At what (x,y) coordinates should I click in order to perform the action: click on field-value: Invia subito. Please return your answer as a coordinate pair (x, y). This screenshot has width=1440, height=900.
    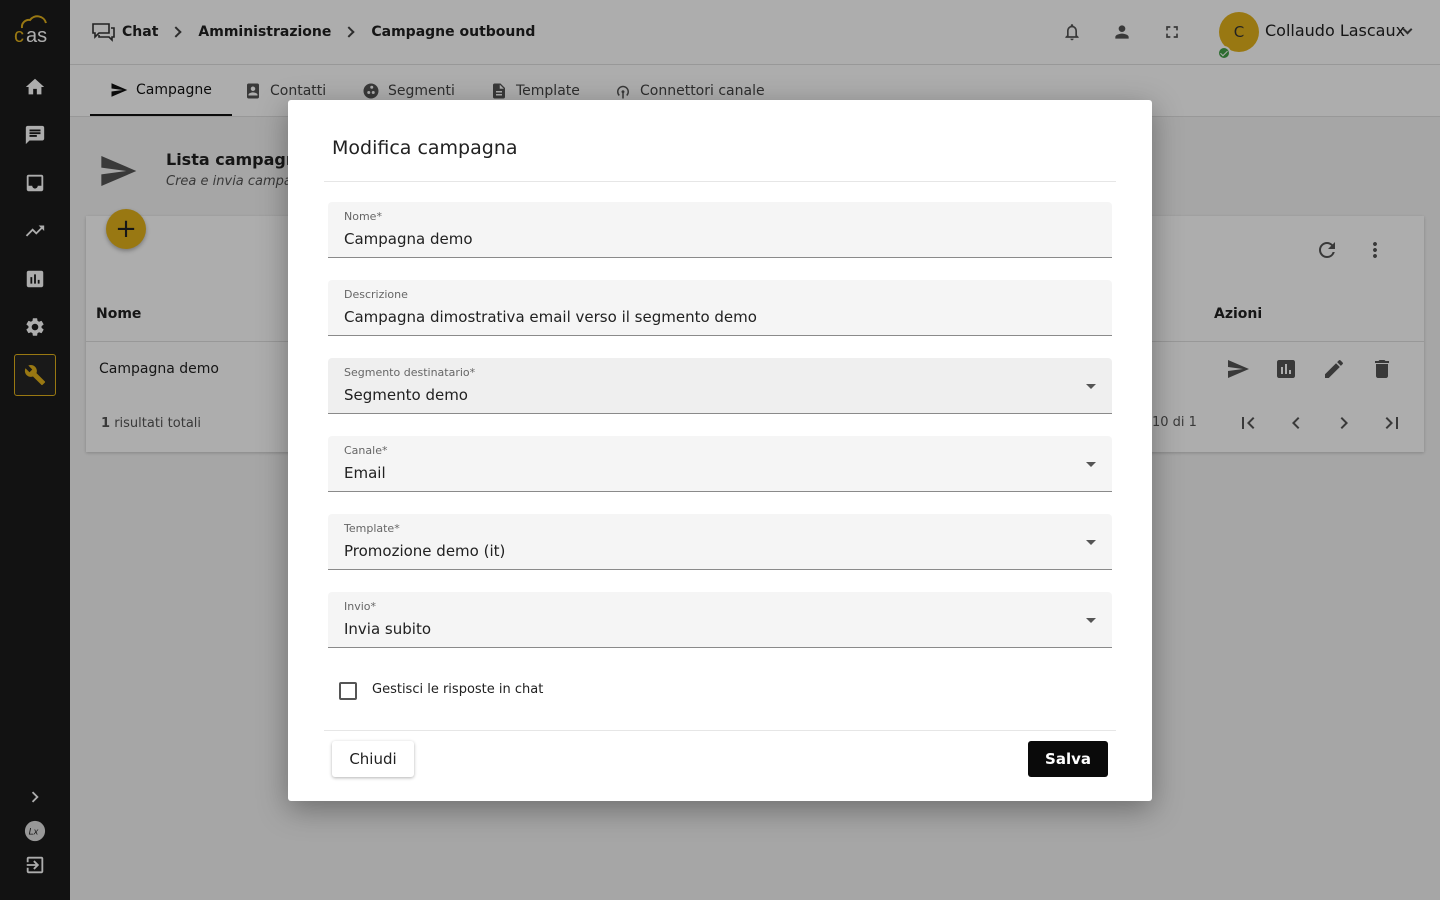
    Looking at the image, I should click on (387, 629).